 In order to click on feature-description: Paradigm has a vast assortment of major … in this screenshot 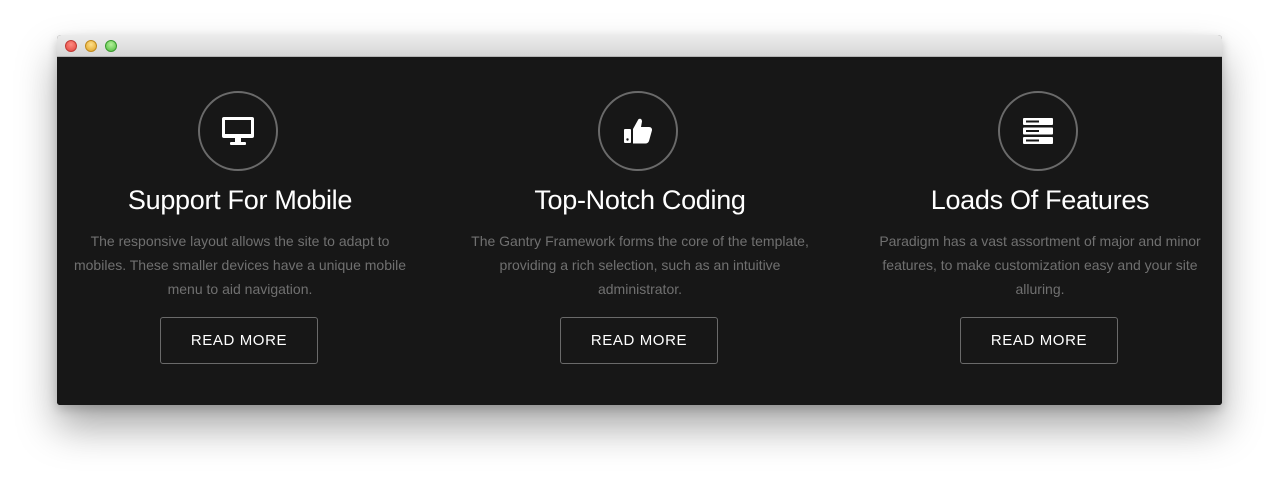, I will do `click(1040, 265)`.